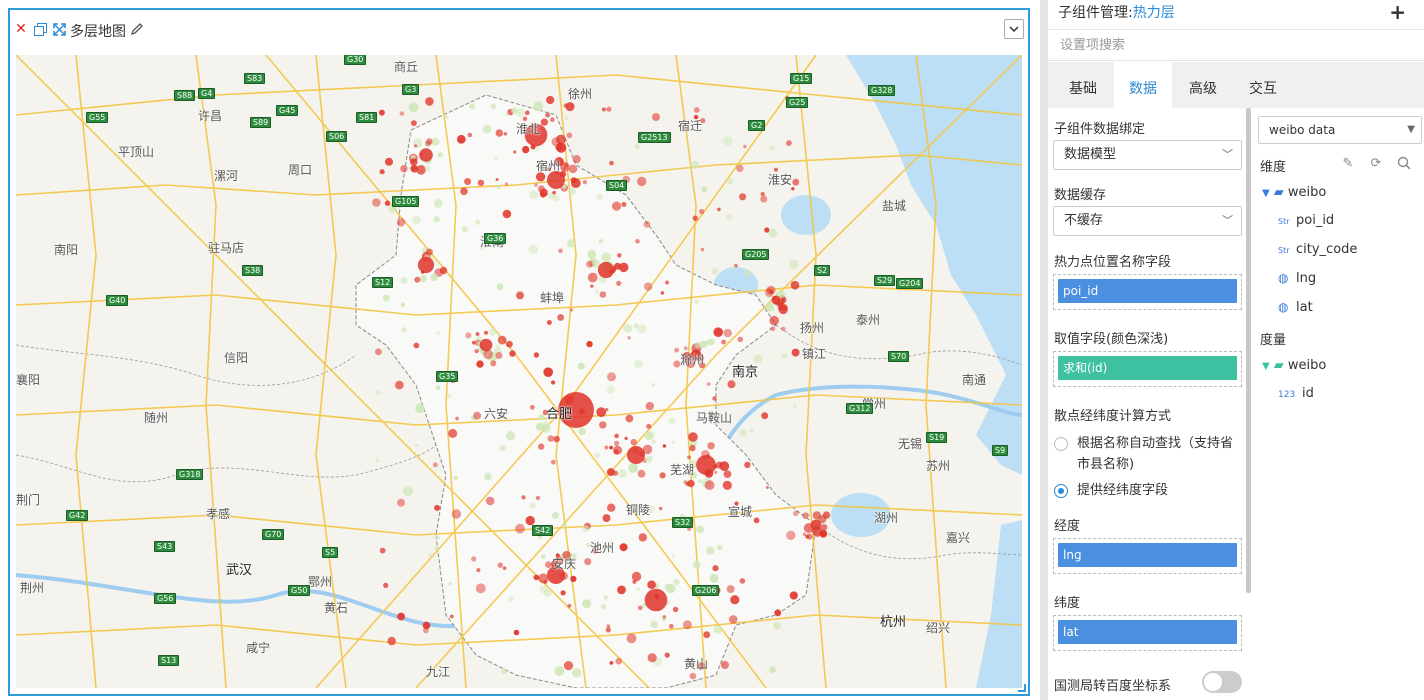 The width and height of the screenshot is (1424, 700). What do you see at coordinates (1147, 155) in the screenshot?
I see `binding-select: 数据模型 ﹀` at bounding box center [1147, 155].